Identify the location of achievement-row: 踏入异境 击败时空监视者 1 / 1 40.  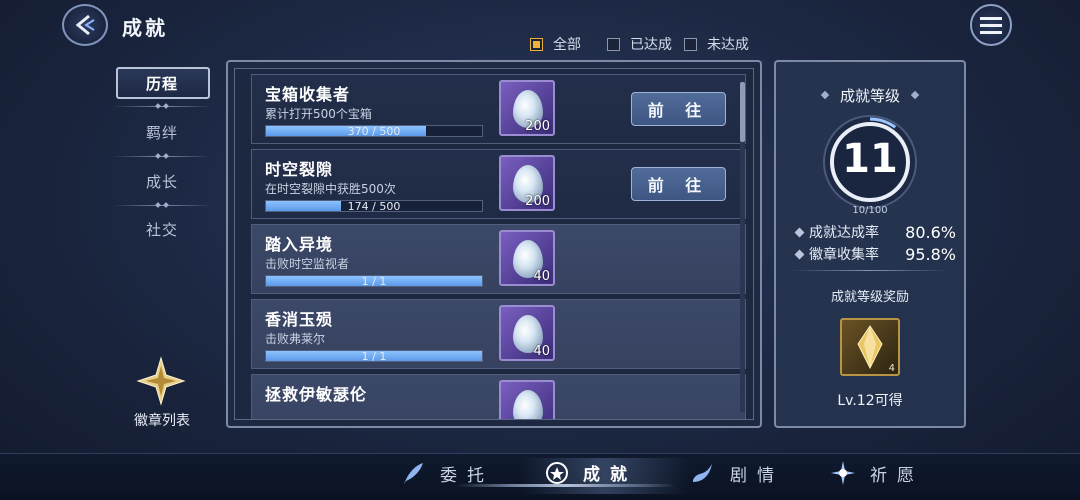
(498, 259).